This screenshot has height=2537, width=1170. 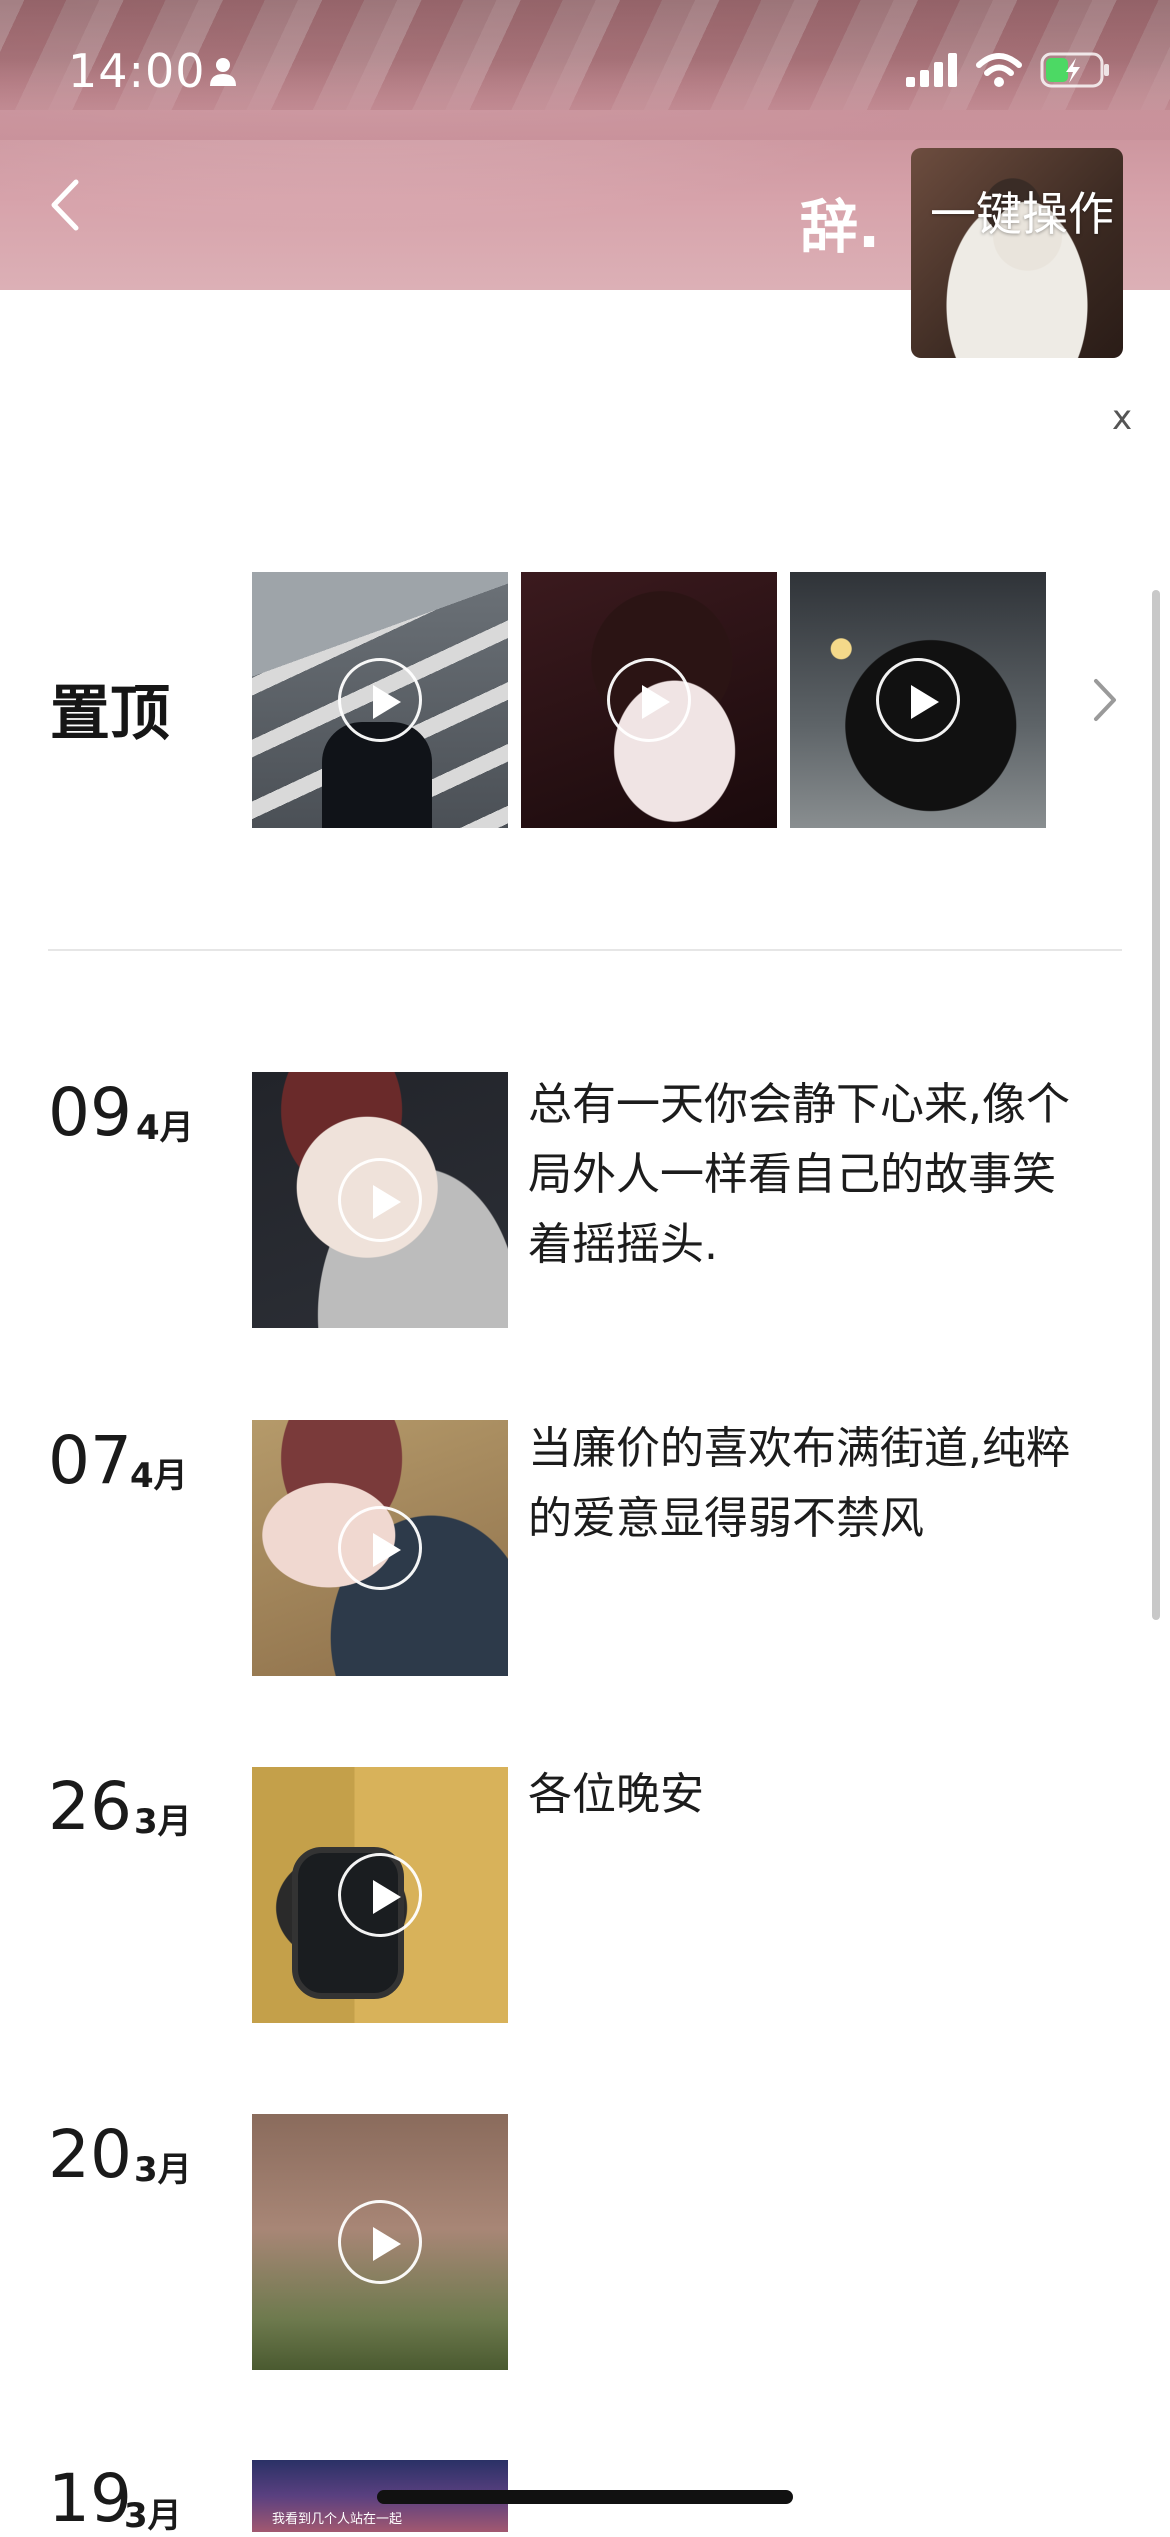 I want to click on chevron-right-icon, so click(x=1105, y=700).